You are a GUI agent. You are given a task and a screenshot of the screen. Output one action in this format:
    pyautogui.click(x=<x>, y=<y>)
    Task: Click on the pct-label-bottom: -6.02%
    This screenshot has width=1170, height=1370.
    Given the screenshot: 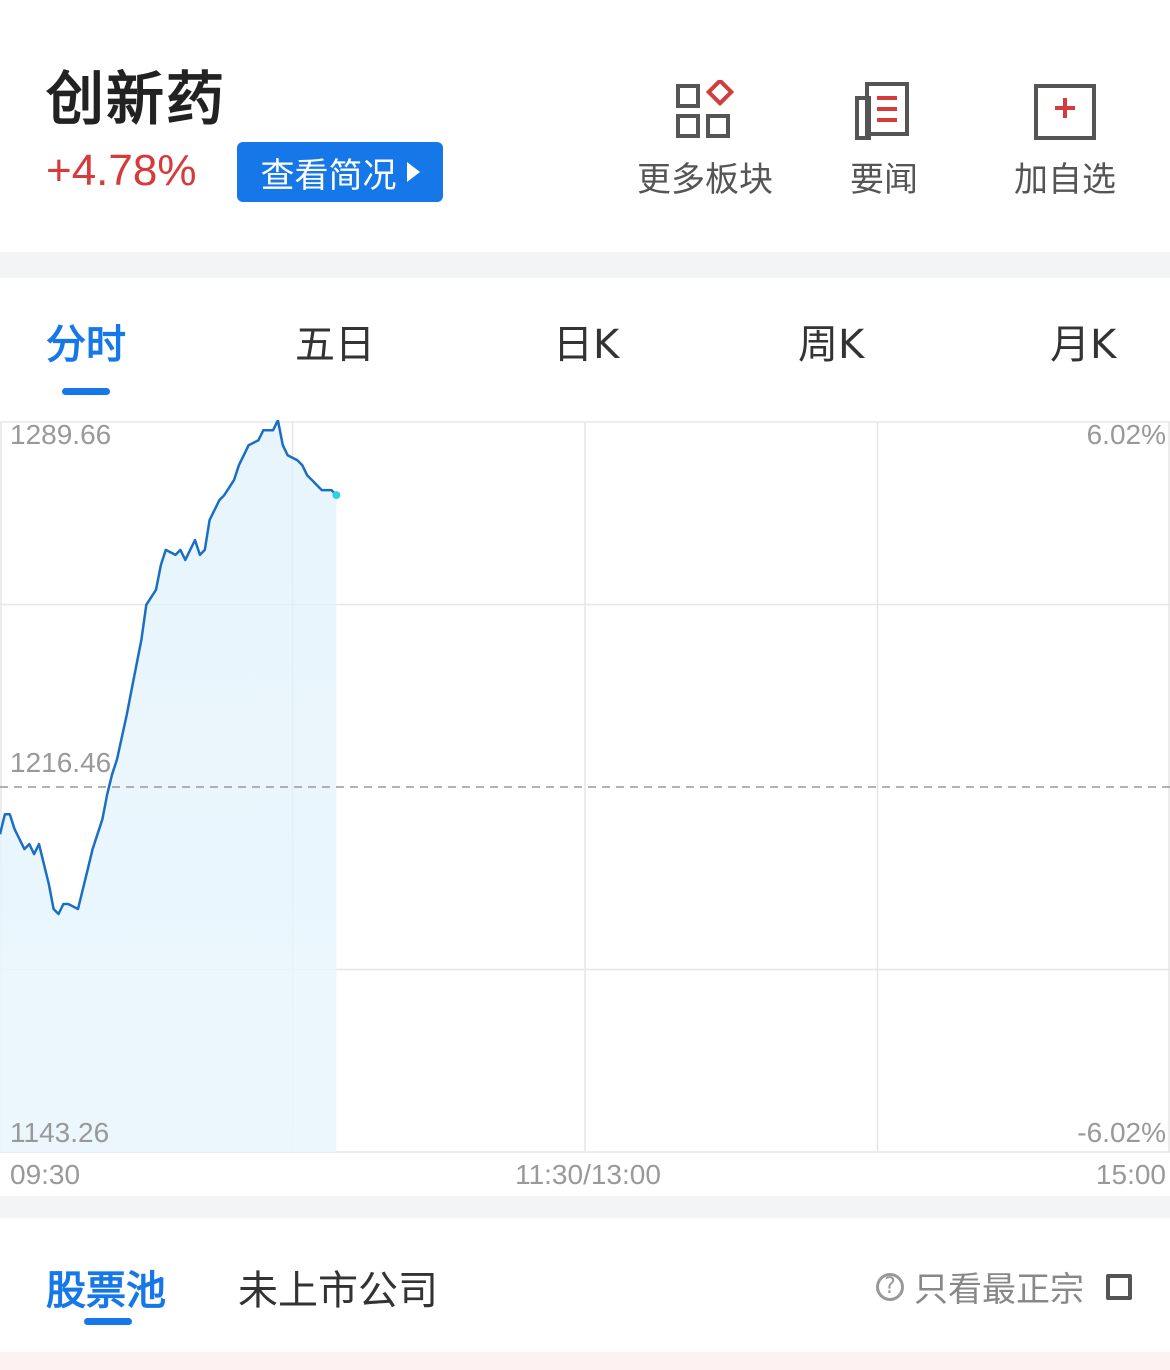 What is the action you would take?
    pyautogui.click(x=1121, y=1132)
    